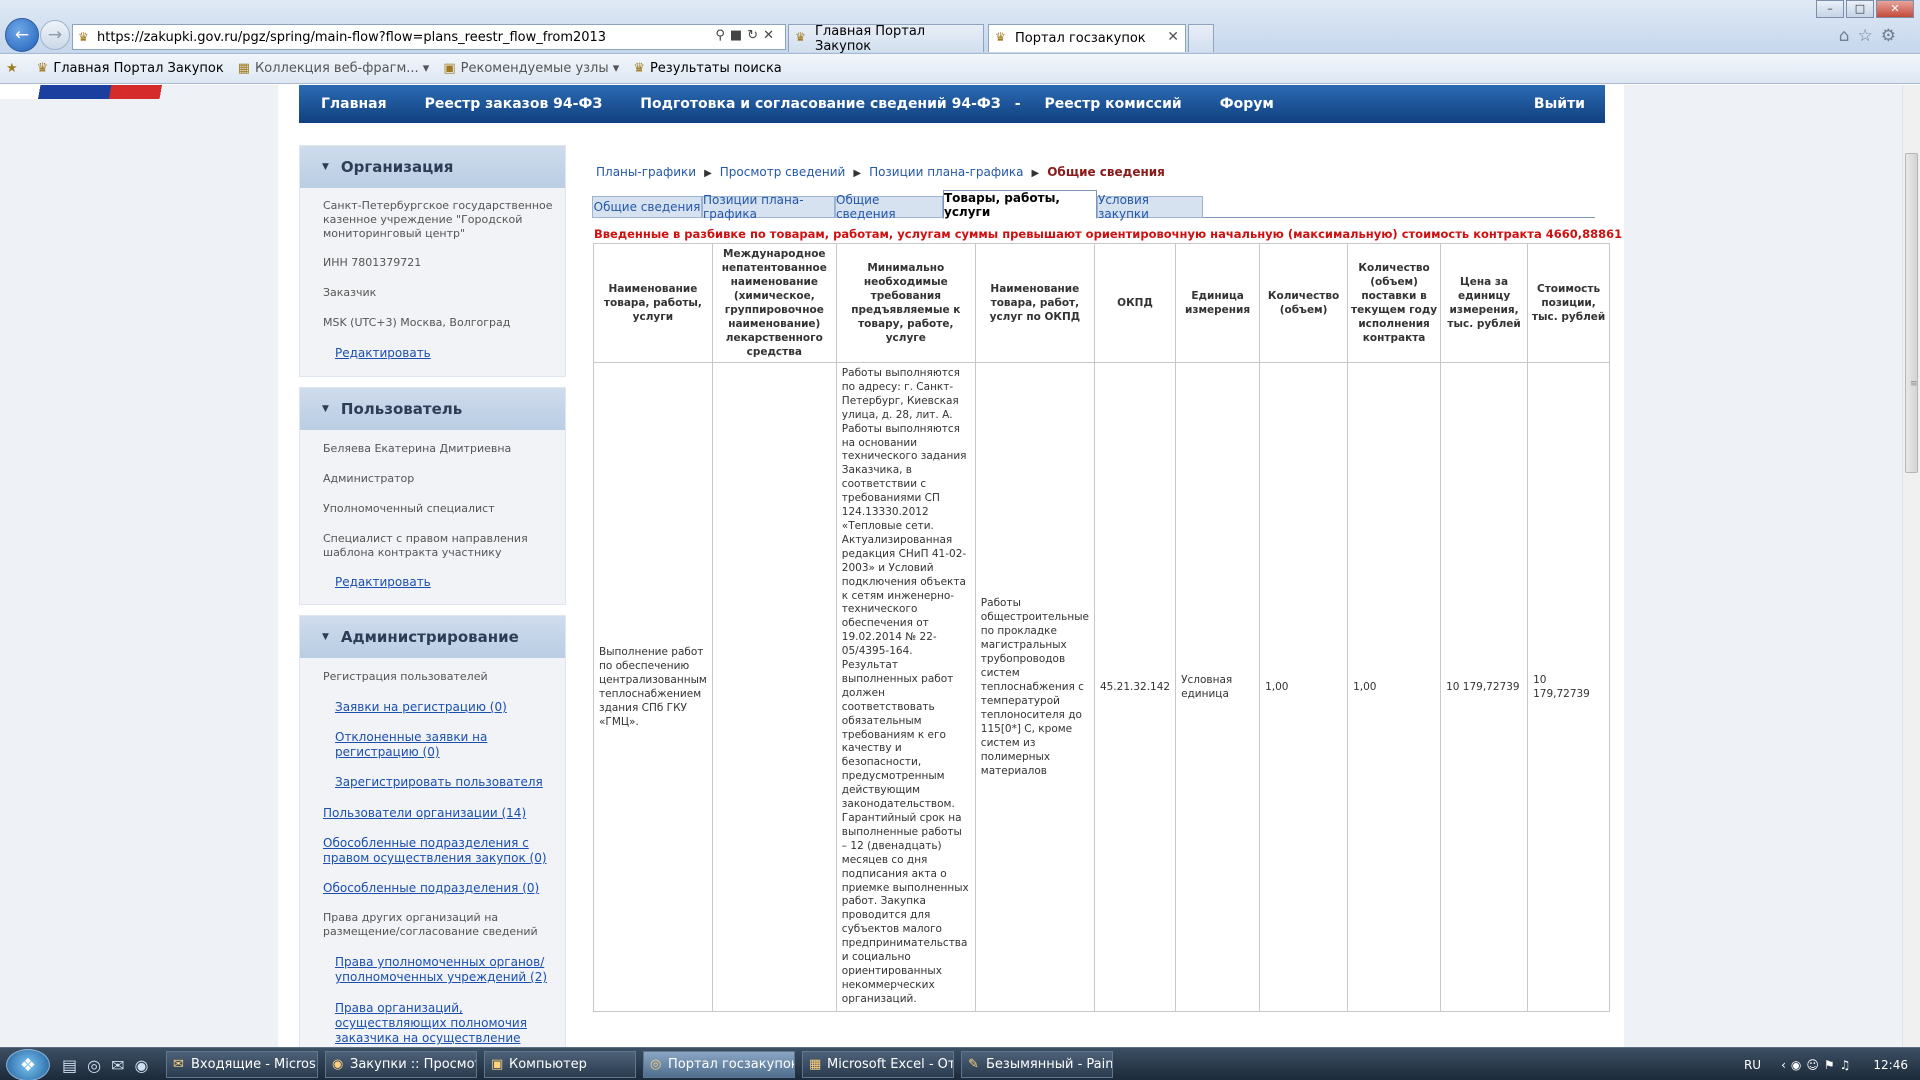 This screenshot has width=1920, height=1080. I want to click on applications-link: Заявки на регистрацию (0), so click(421, 707).